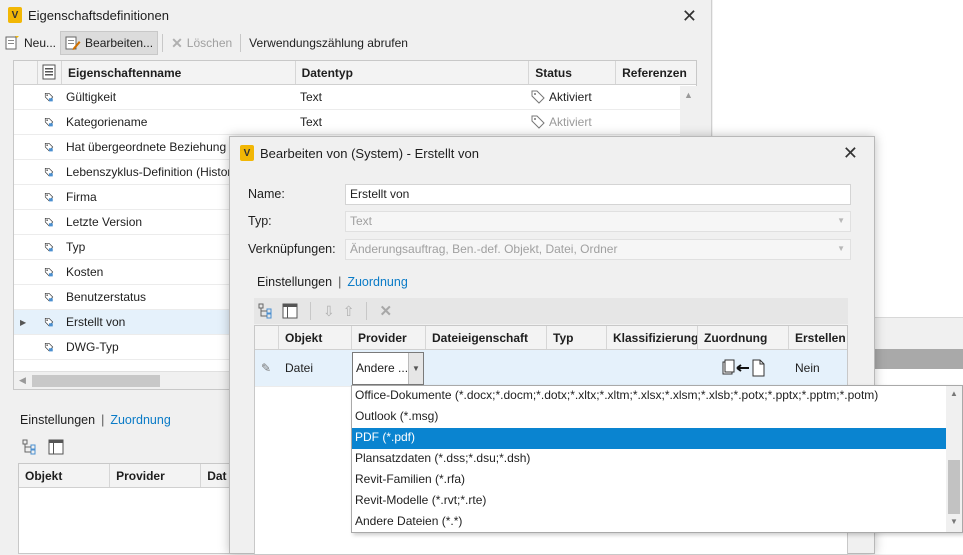  Describe the element at coordinates (656, 72) in the screenshot. I see `col-header-references: Referenzen` at that location.